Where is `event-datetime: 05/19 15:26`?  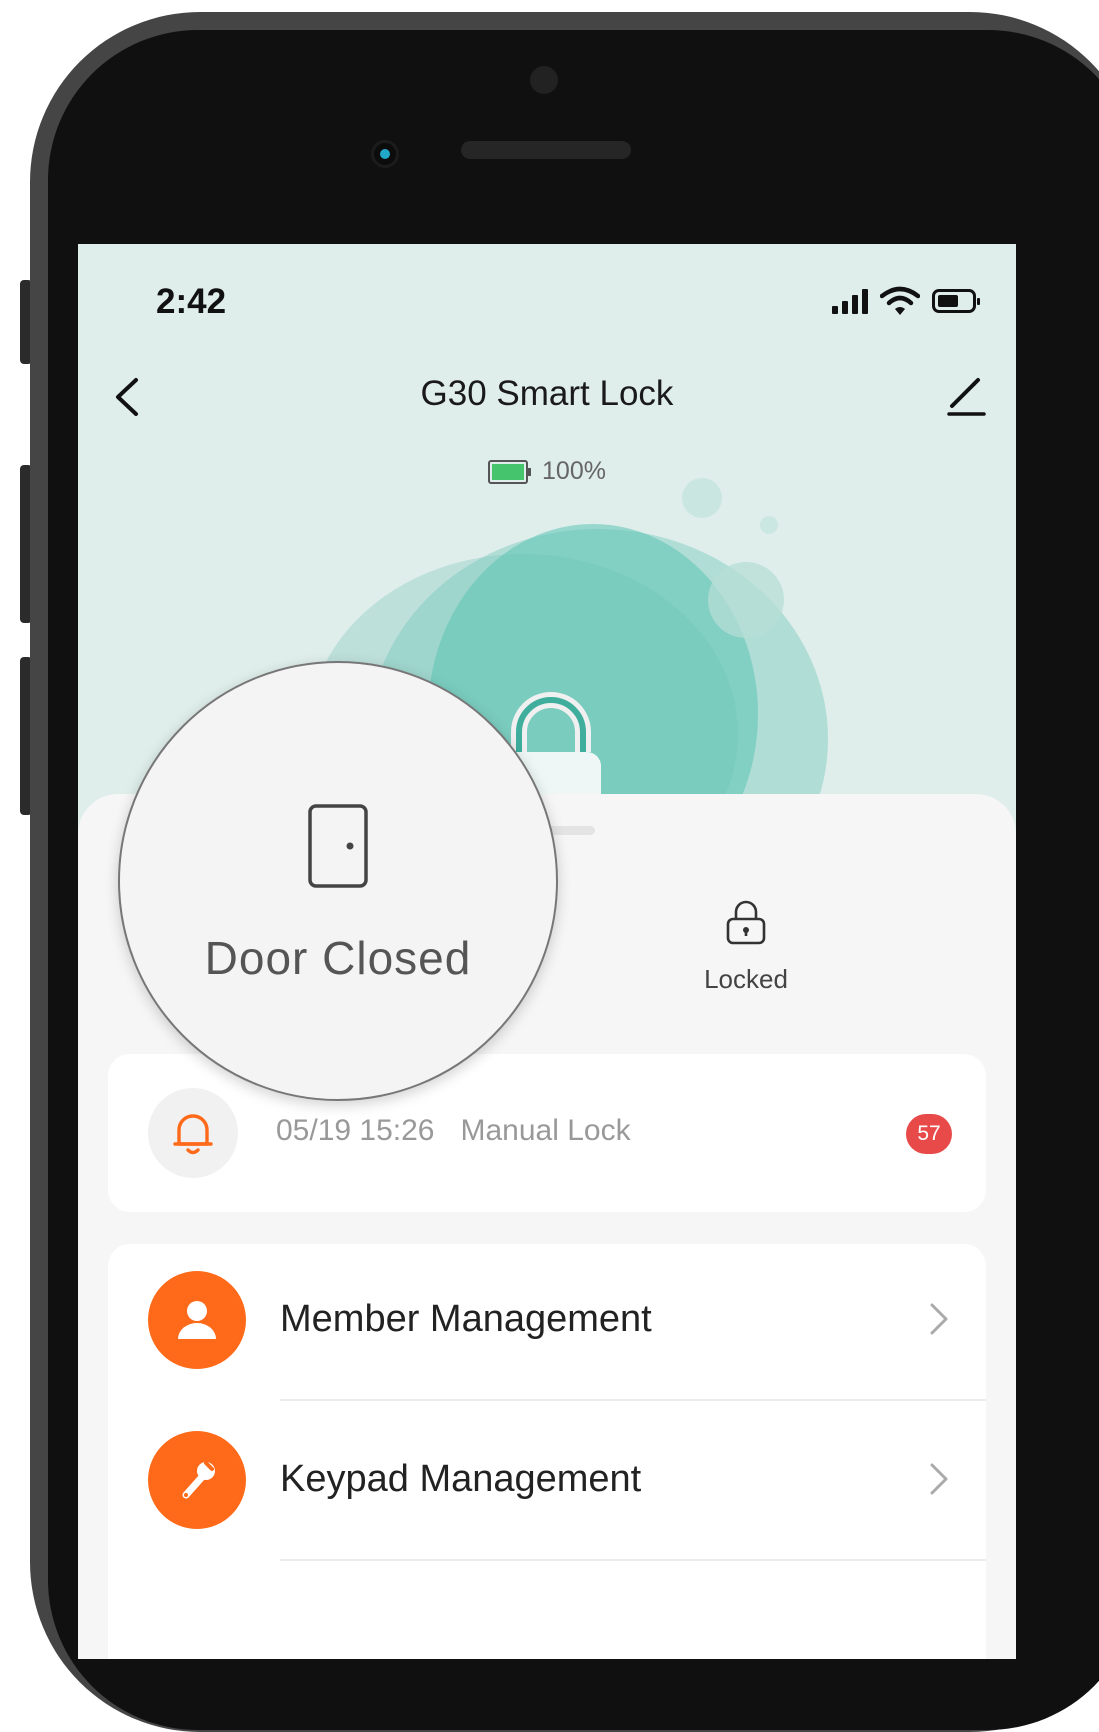
event-datetime: 05/19 15:26 is located at coordinates (355, 1130).